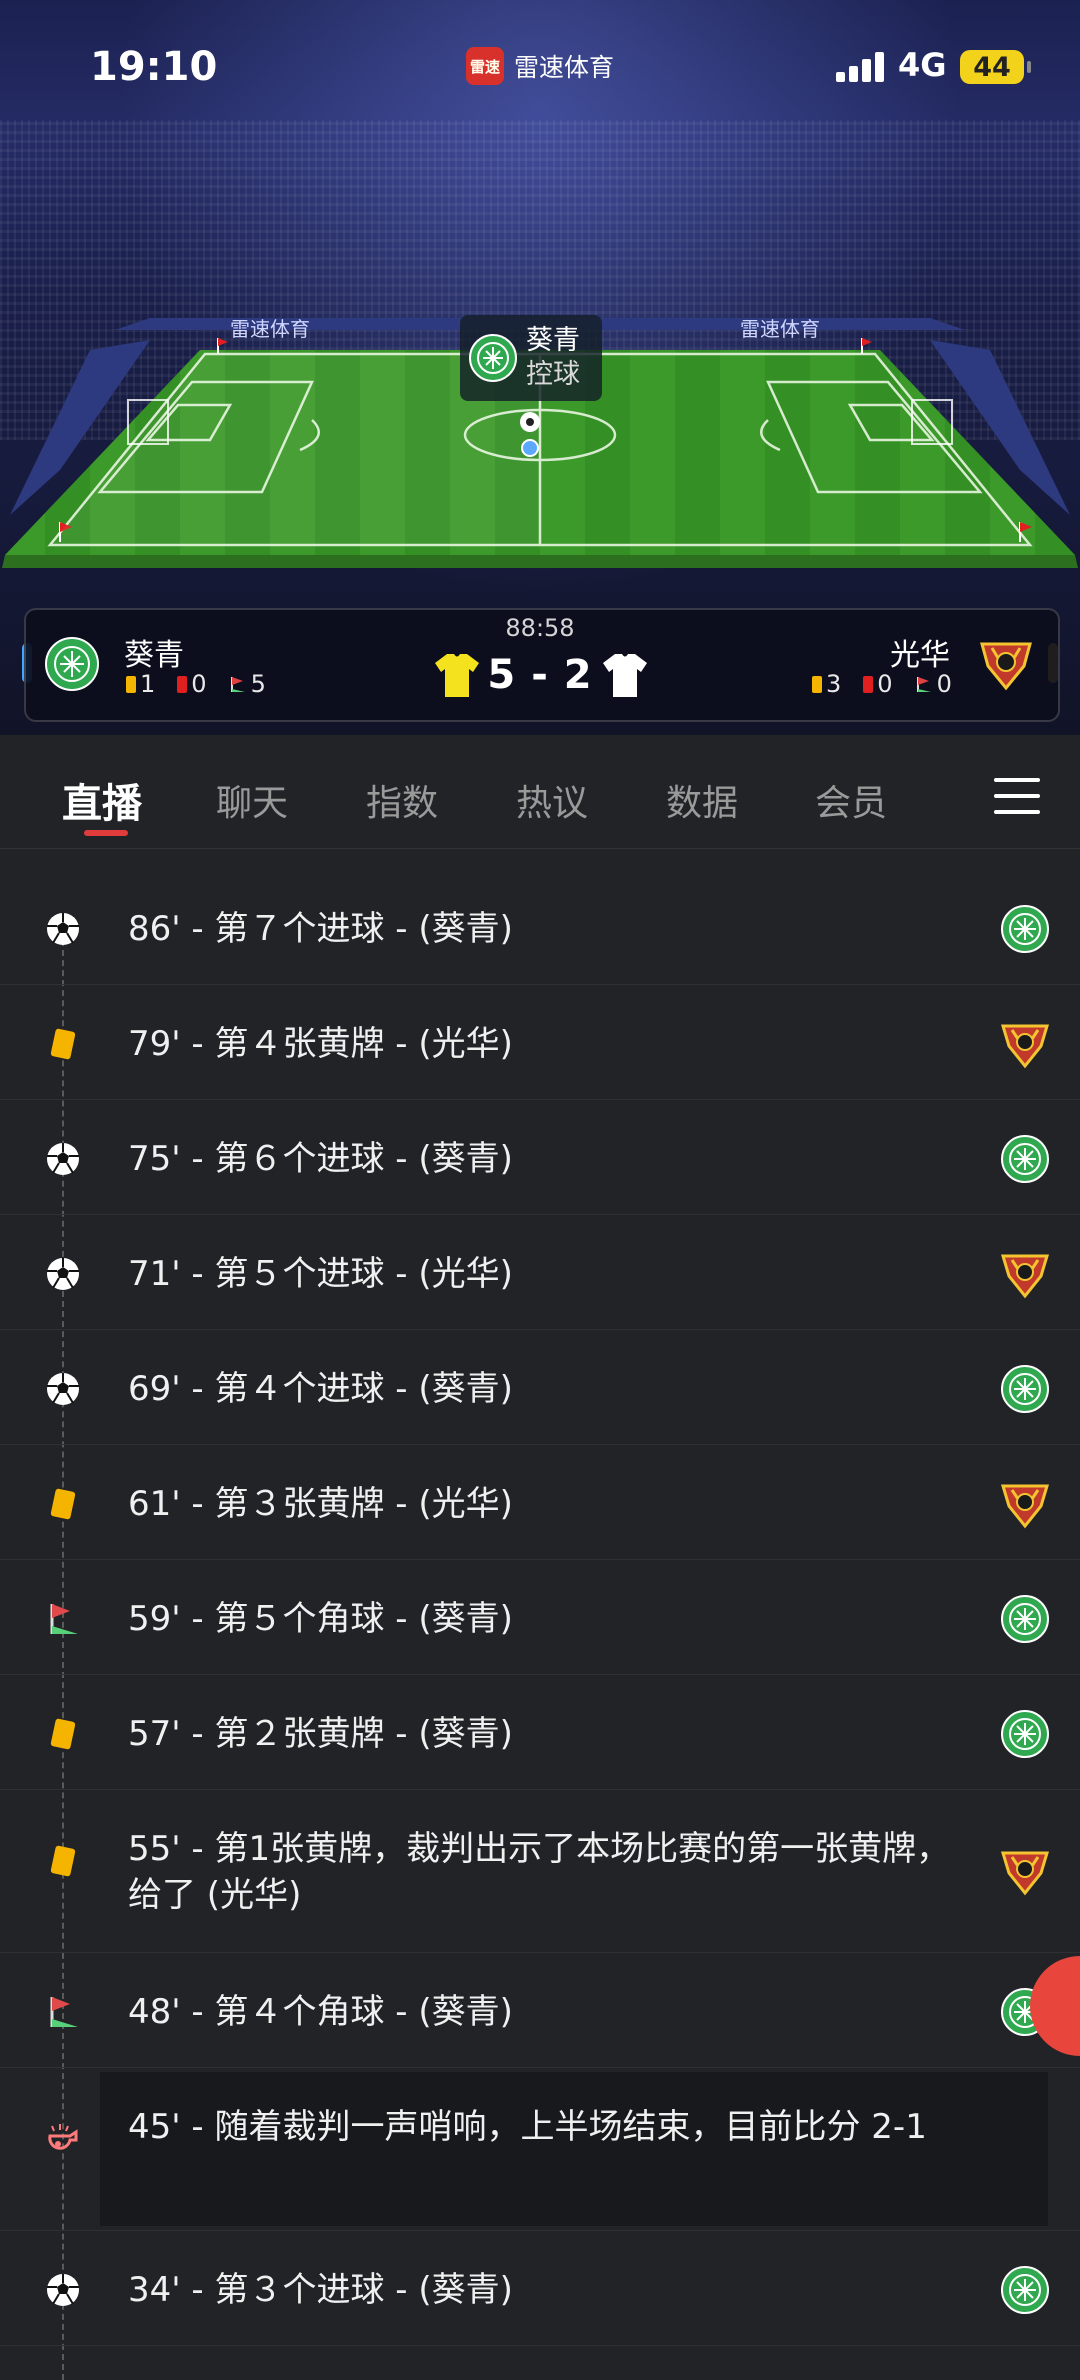 The height and width of the screenshot is (2380, 1080). I want to click on possession-label: 控球, so click(553, 374).